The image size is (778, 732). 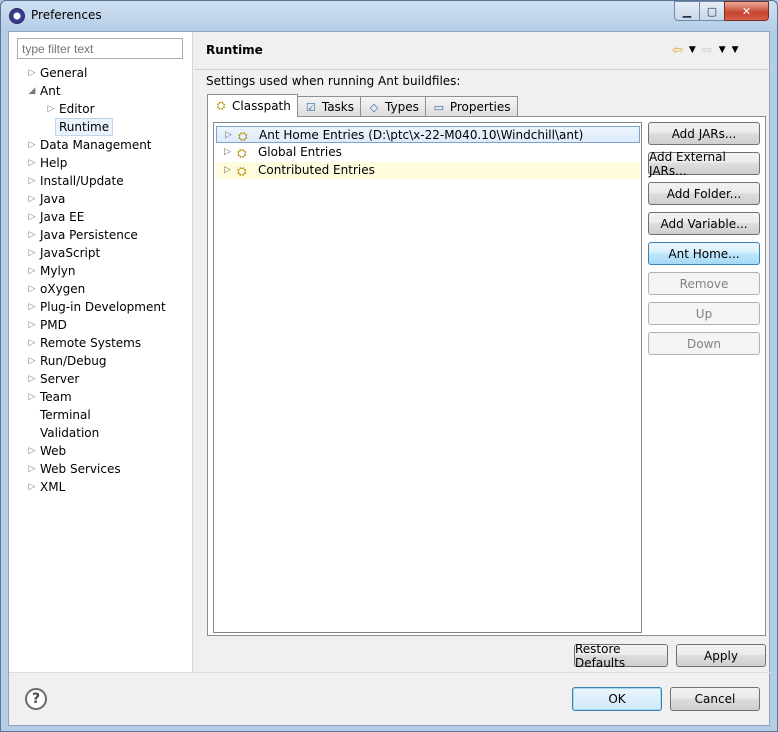 What do you see at coordinates (393, 106) in the screenshot?
I see `tab-types: ◇ Types` at bounding box center [393, 106].